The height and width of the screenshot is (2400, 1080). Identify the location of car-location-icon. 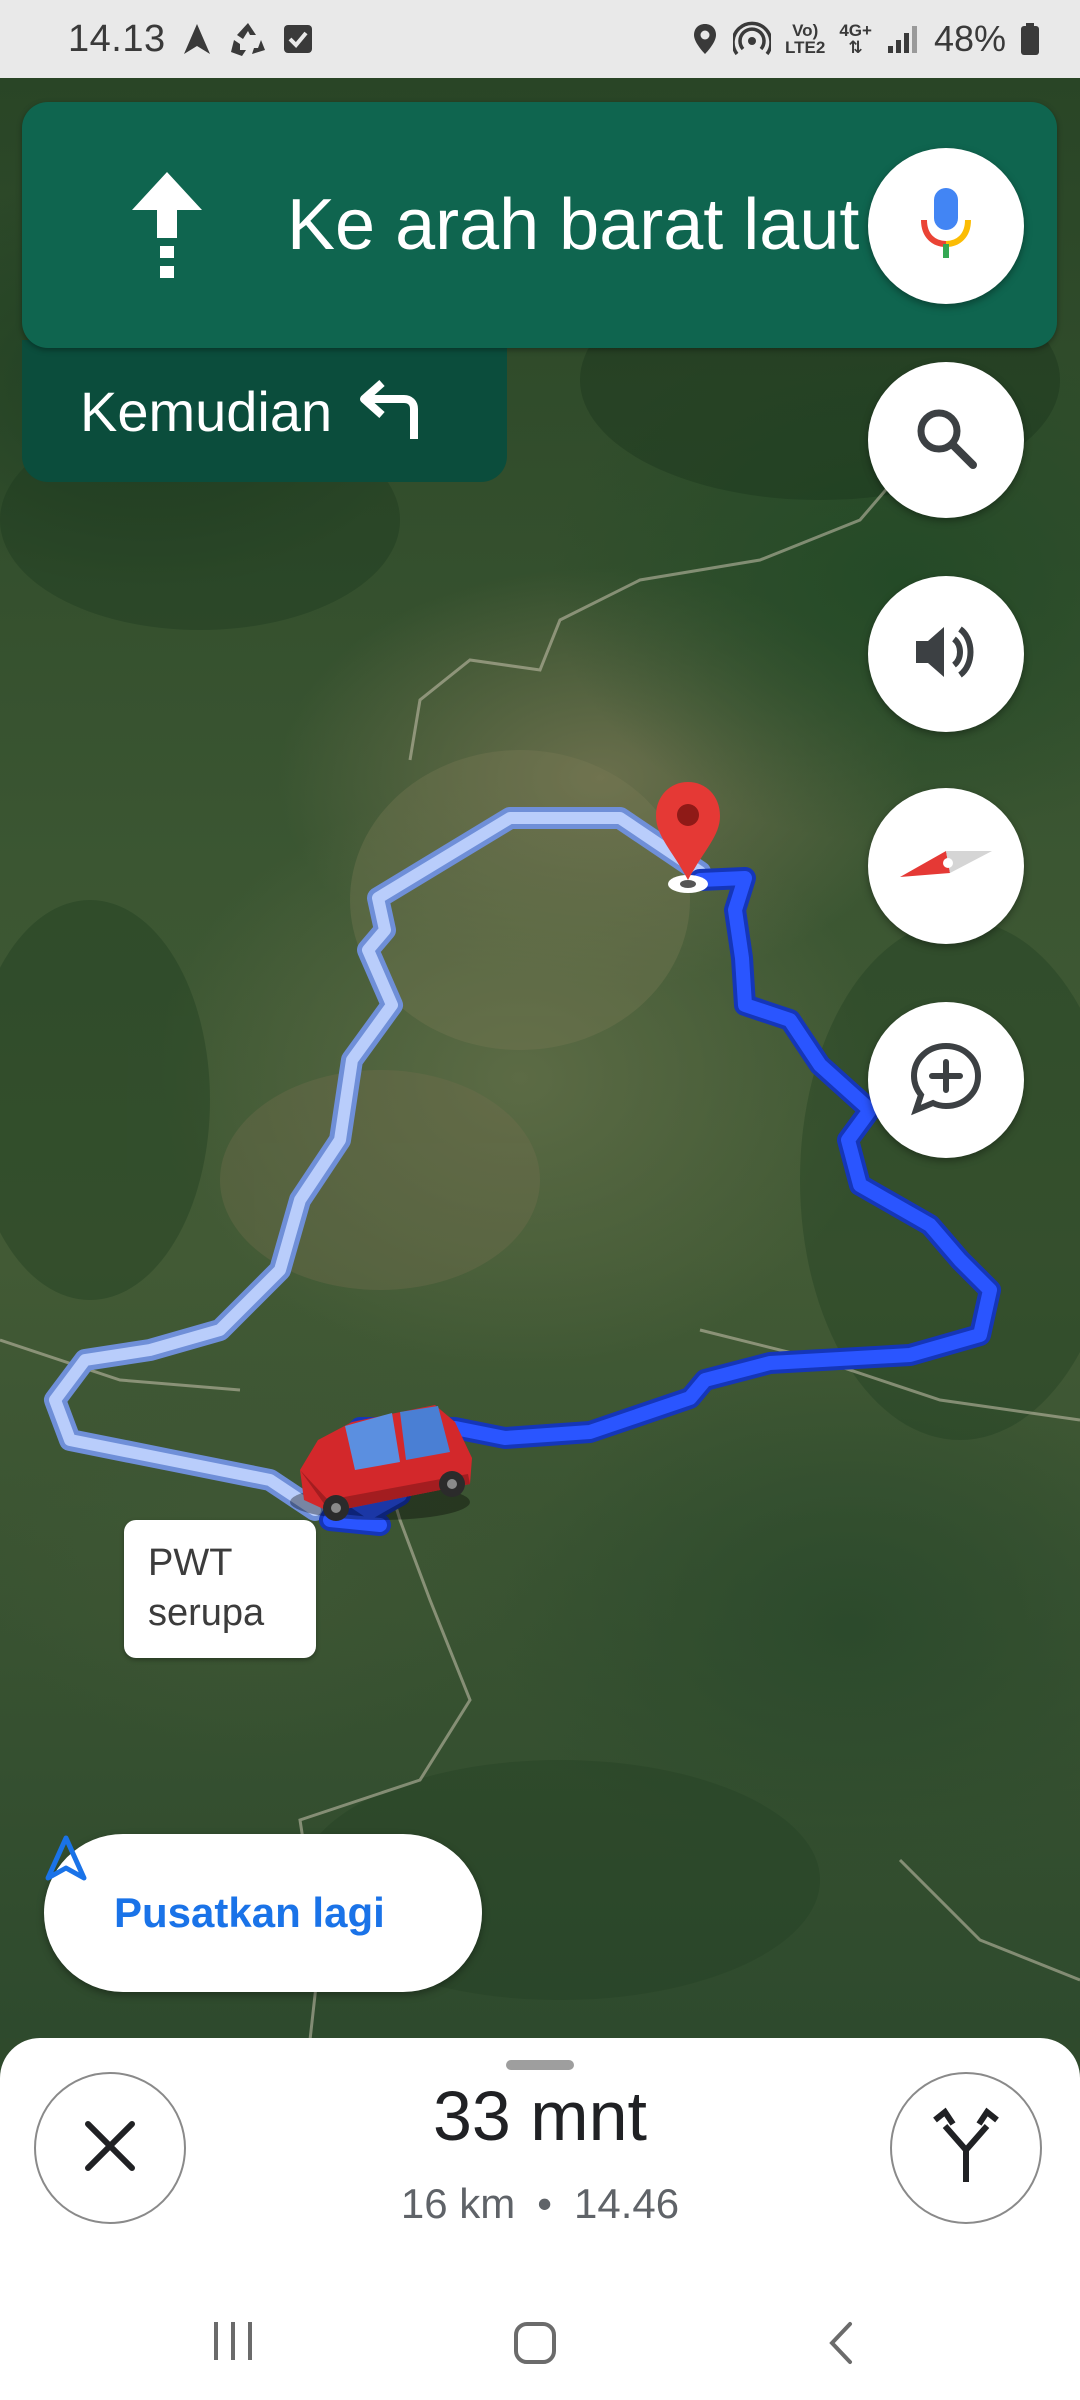
(381, 1463).